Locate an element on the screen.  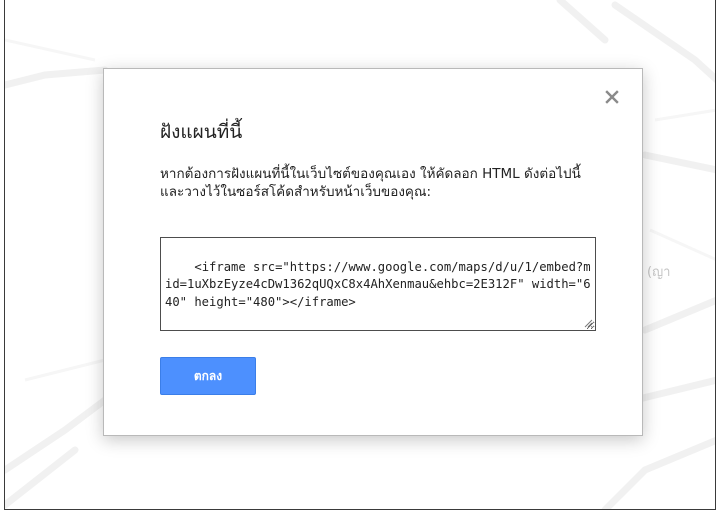
resize-handle-icon is located at coordinates (588, 323).